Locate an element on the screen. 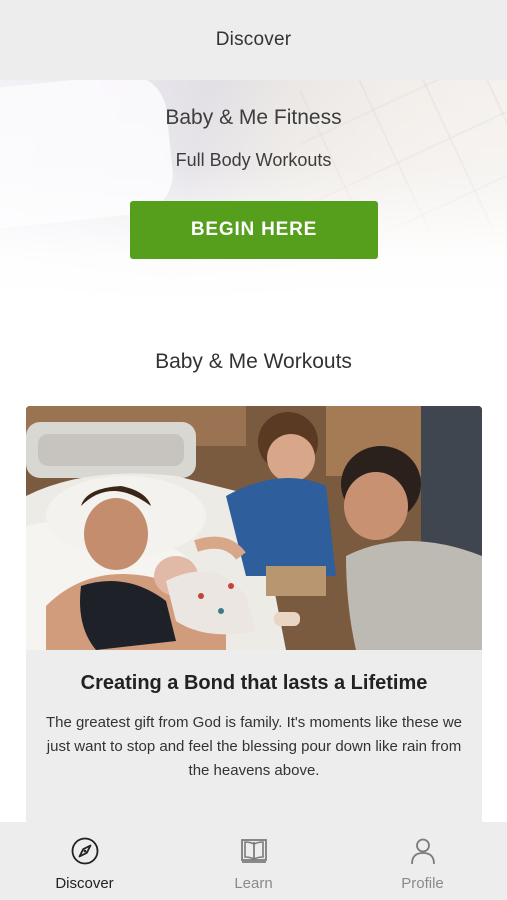  top-navigation-bar: Discover is located at coordinates (253, 40).